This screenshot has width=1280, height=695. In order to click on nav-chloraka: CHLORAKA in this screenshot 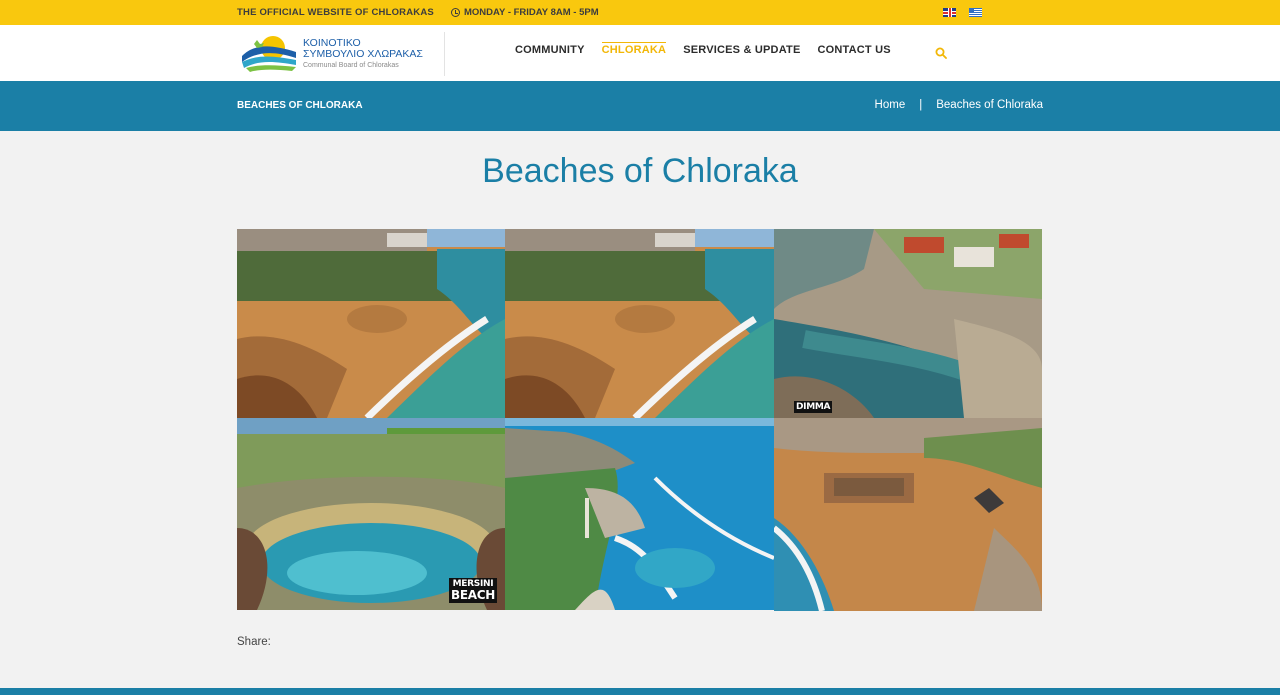, I will do `click(634, 50)`.